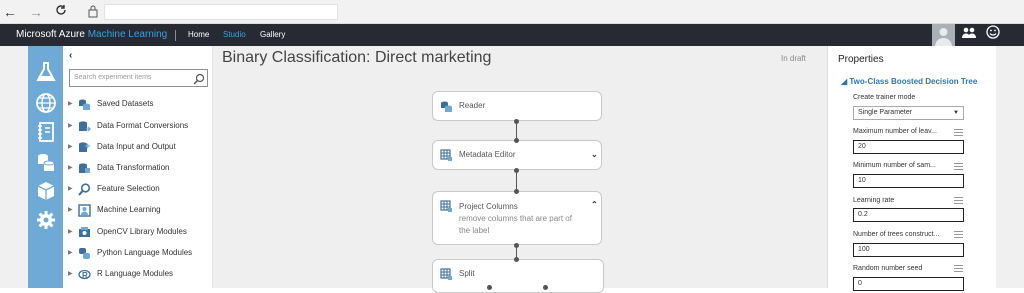 Image resolution: width=1024 pixels, height=293 pixels. What do you see at coordinates (908, 250) in the screenshot?
I see `num-trees-field: 100` at bounding box center [908, 250].